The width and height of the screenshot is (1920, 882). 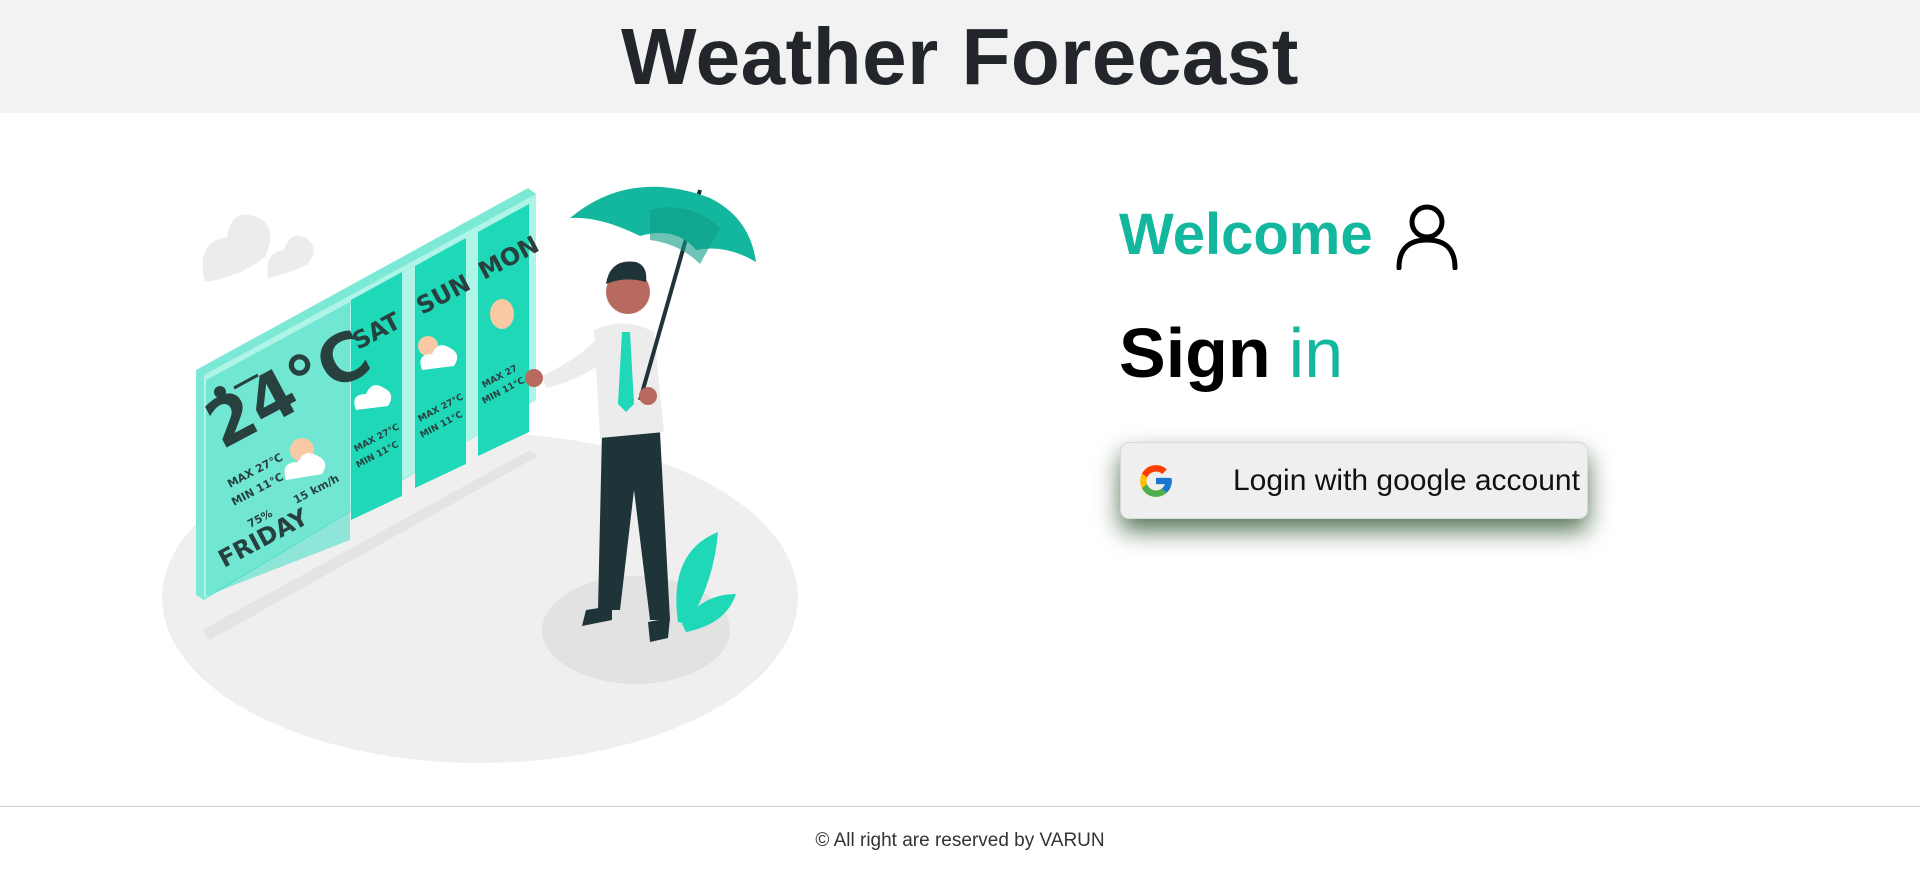 What do you see at coordinates (574, 364) in the screenshot?
I see `person-arm` at bounding box center [574, 364].